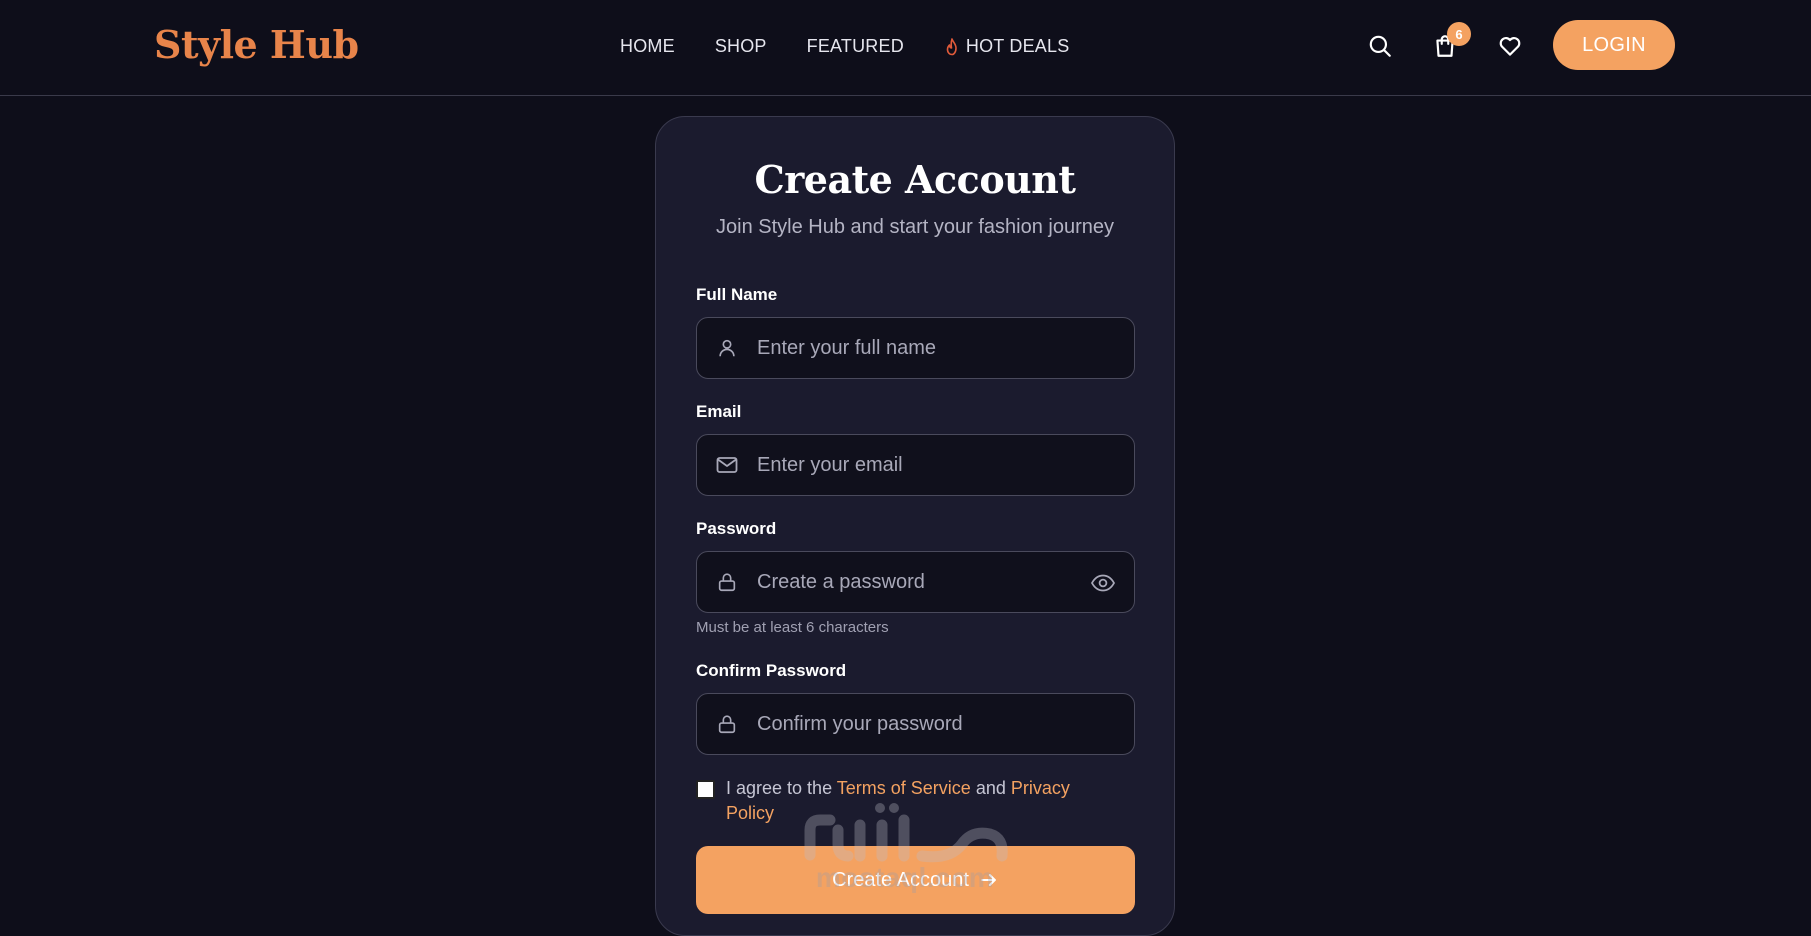  I want to click on main-nav: HOME SHOP FEATURED HOT DEALS, so click(844, 46).